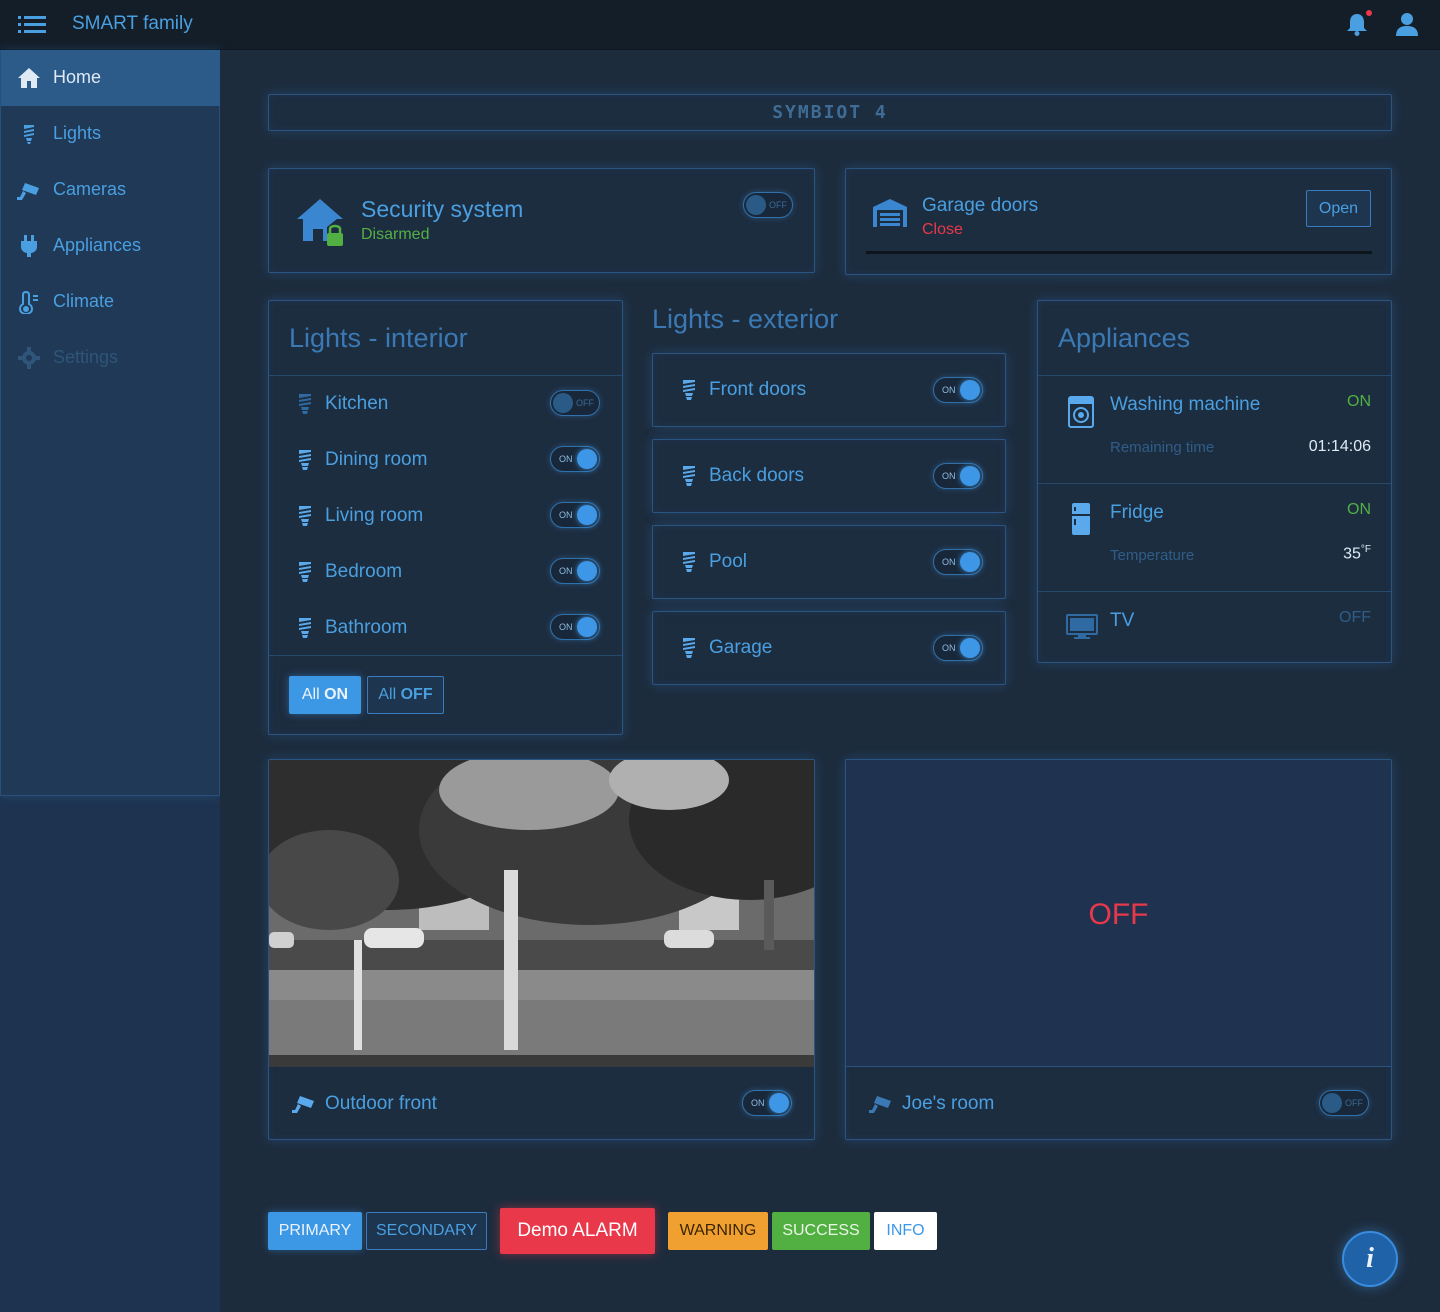  I want to click on success-button: SUCCESS, so click(821, 1231).